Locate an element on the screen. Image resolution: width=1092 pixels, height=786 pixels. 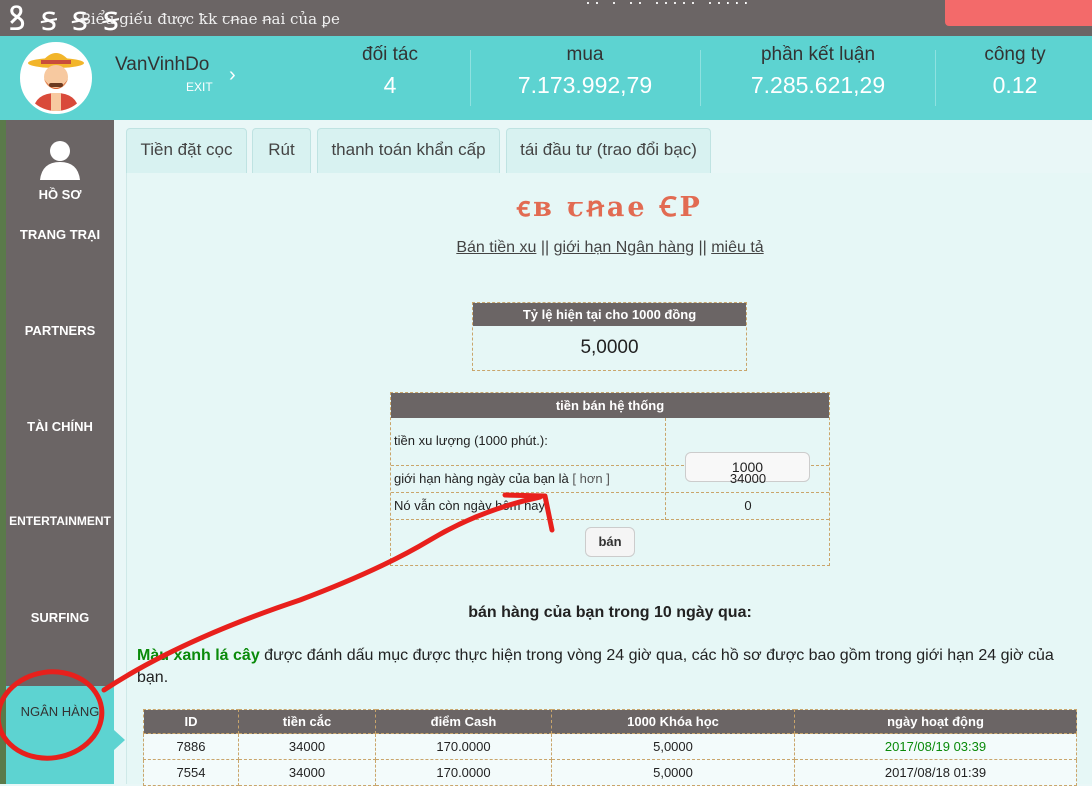
user-icon is located at coordinates (60, 160).